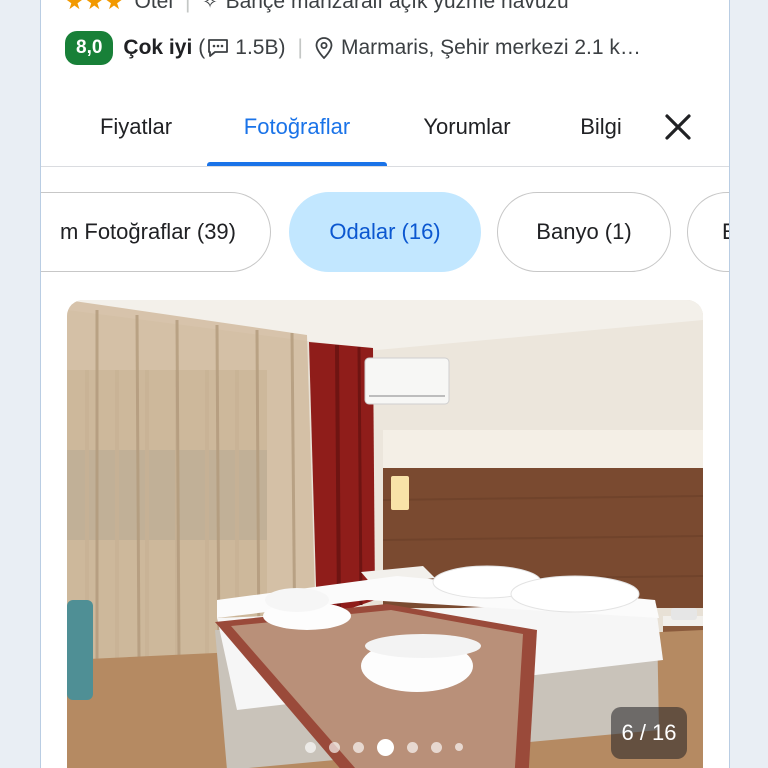 Image resolution: width=768 pixels, height=768 pixels. What do you see at coordinates (385, 747) in the screenshot?
I see `carousel-dot-active` at bounding box center [385, 747].